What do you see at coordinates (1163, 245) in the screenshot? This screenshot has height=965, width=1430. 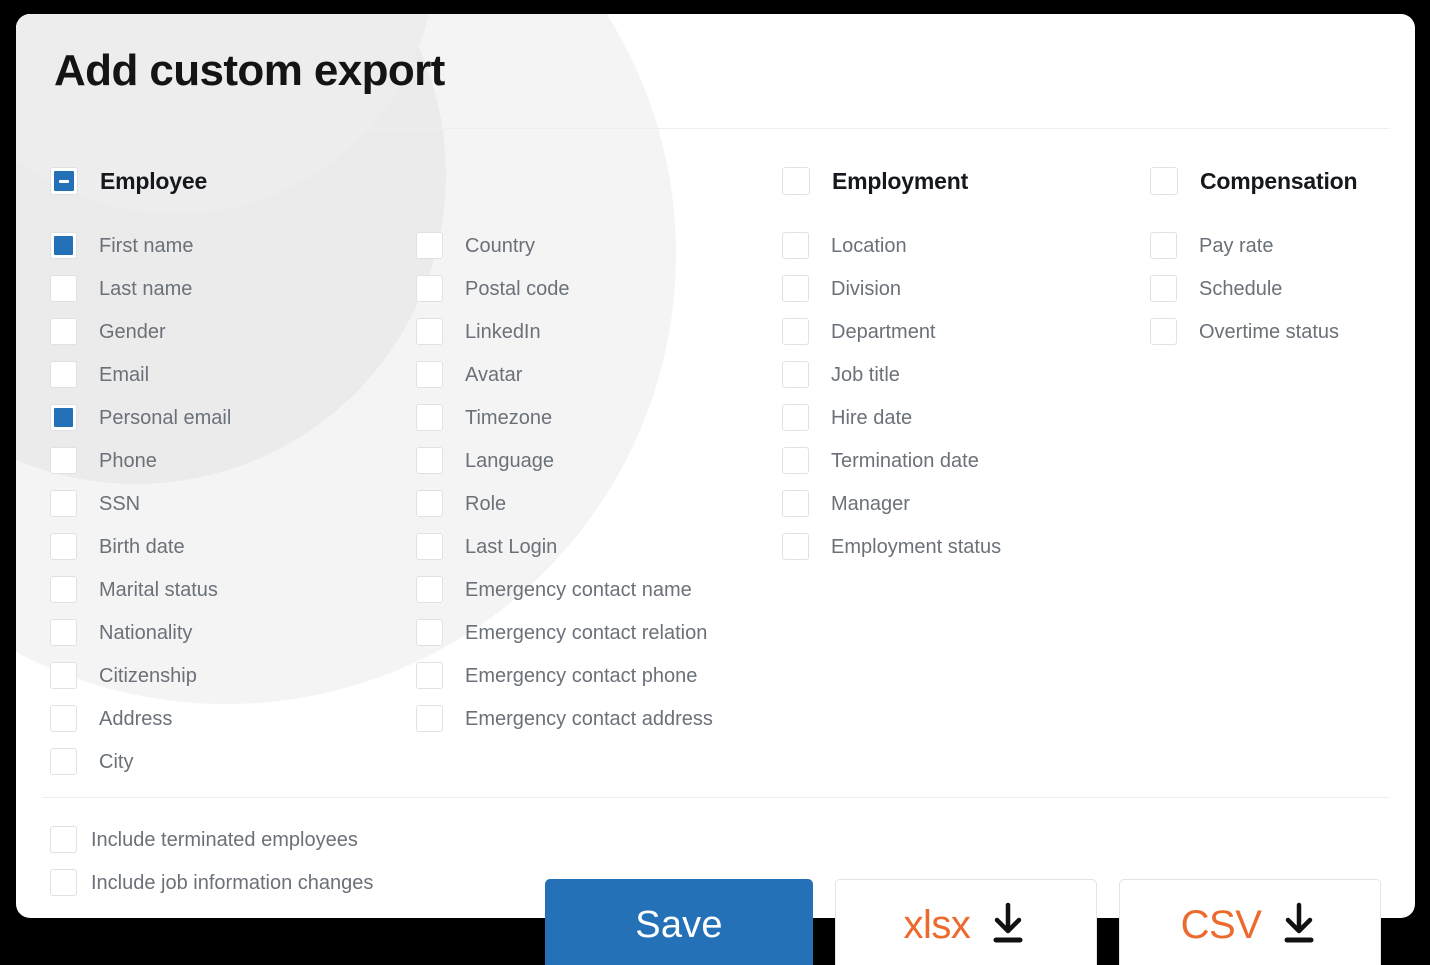 I see `checkbox-pay-rate` at bounding box center [1163, 245].